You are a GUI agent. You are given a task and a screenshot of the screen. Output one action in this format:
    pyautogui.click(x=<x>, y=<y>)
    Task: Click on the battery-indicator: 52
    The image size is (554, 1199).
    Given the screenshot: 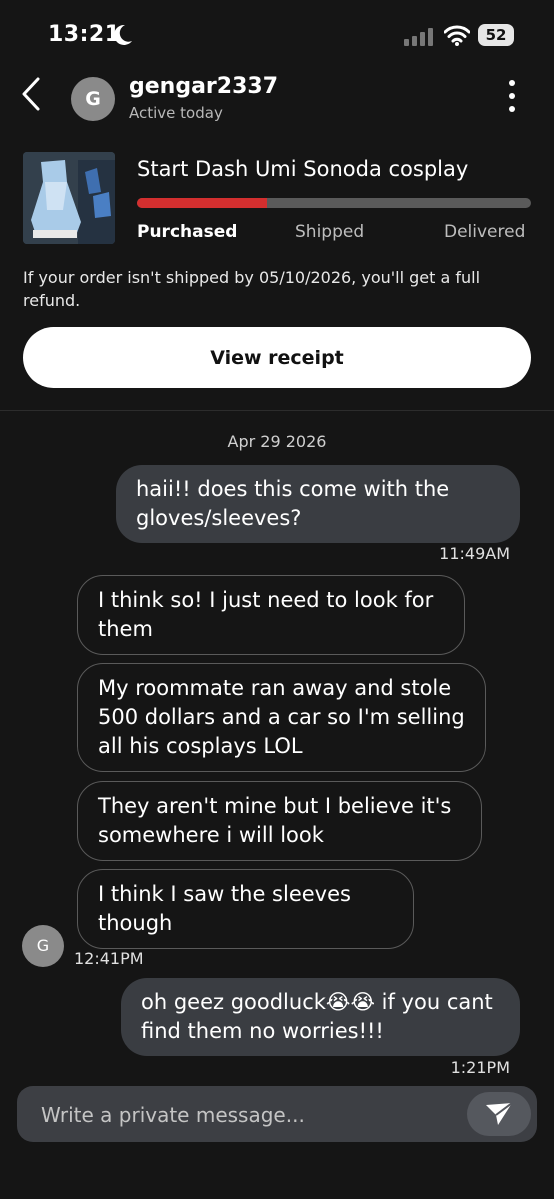 What is the action you would take?
    pyautogui.click(x=496, y=35)
    